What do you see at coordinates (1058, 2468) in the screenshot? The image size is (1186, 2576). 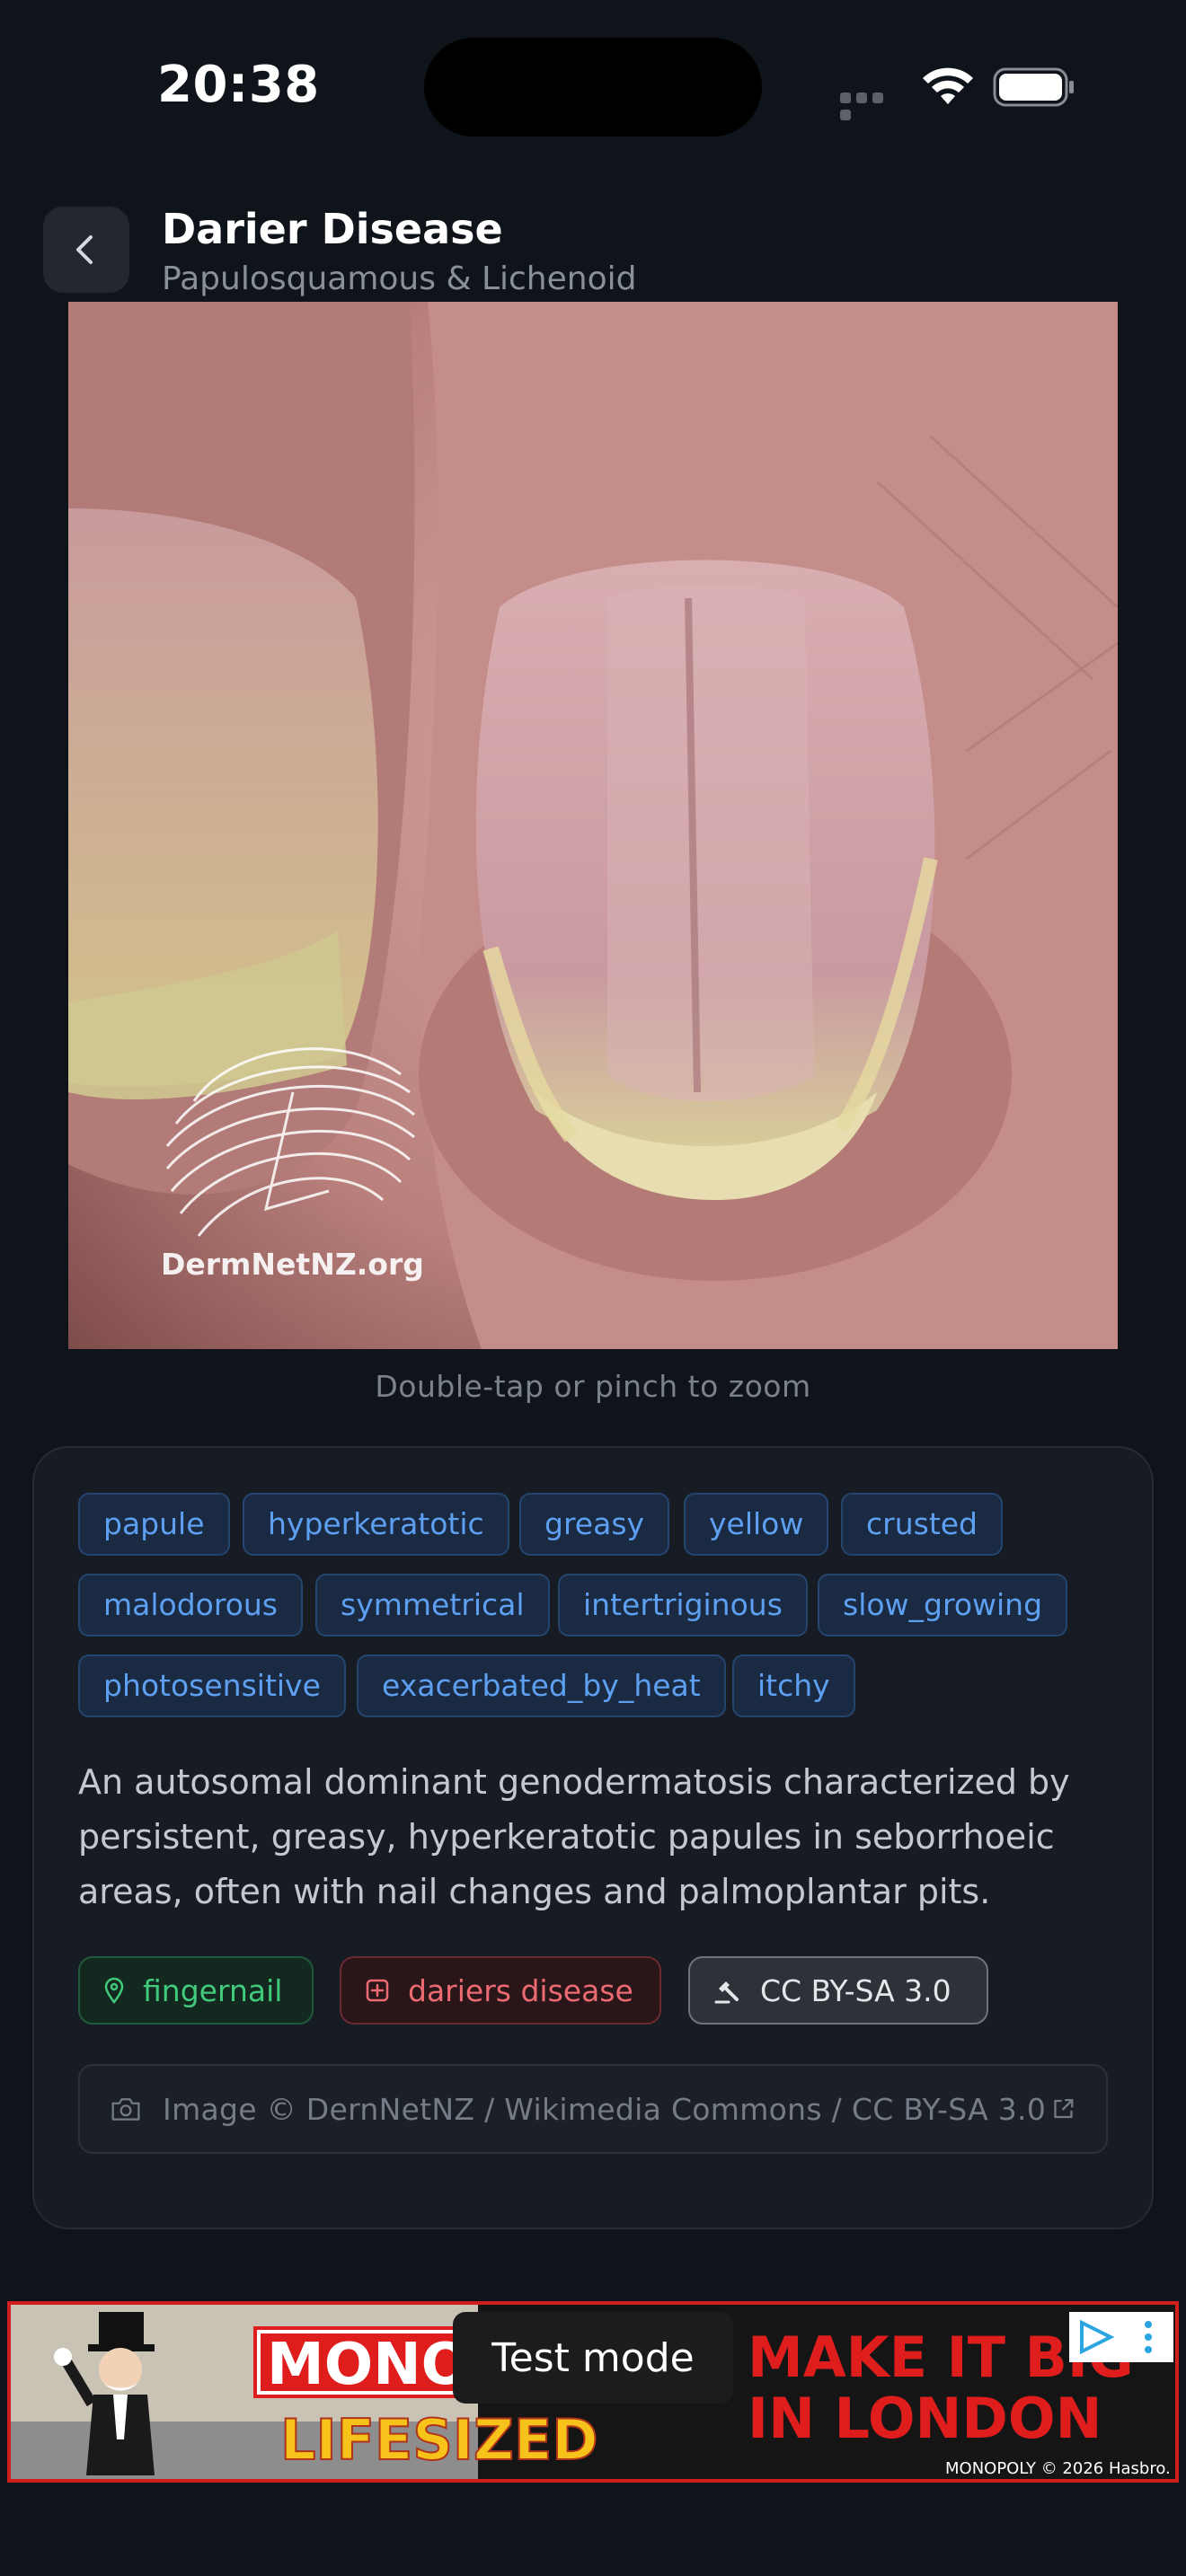 I see `ad-footer: MONOPOLY © 2026 Hasbro.` at bounding box center [1058, 2468].